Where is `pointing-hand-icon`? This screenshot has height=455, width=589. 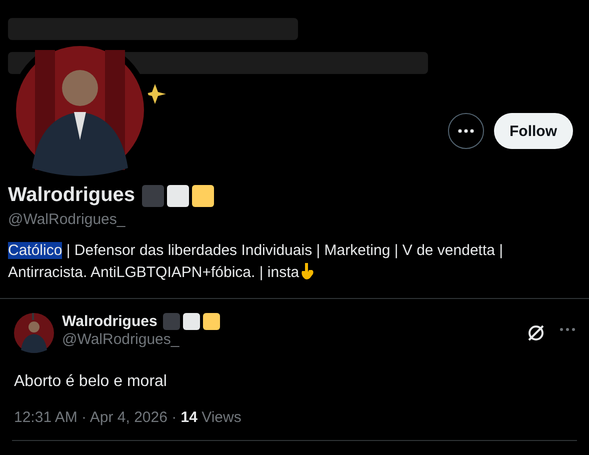 pointing-hand-icon is located at coordinates (307, 271).